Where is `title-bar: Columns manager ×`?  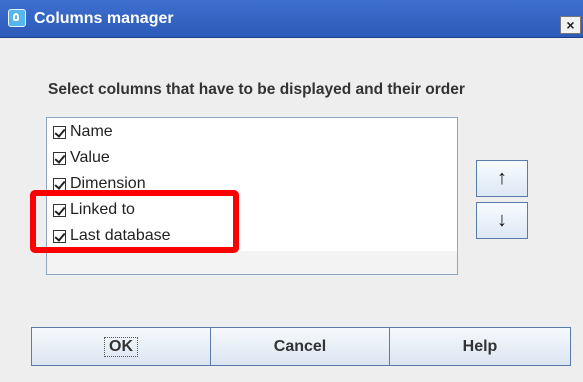 title-bar: Columns manager × is located at coordinates (291, 19).